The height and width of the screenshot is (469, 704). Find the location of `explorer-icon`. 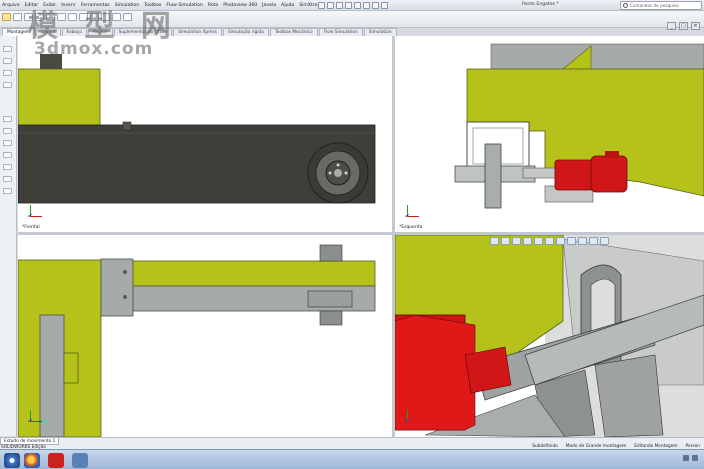

explorer-icon is located at coordinates (80, 460).